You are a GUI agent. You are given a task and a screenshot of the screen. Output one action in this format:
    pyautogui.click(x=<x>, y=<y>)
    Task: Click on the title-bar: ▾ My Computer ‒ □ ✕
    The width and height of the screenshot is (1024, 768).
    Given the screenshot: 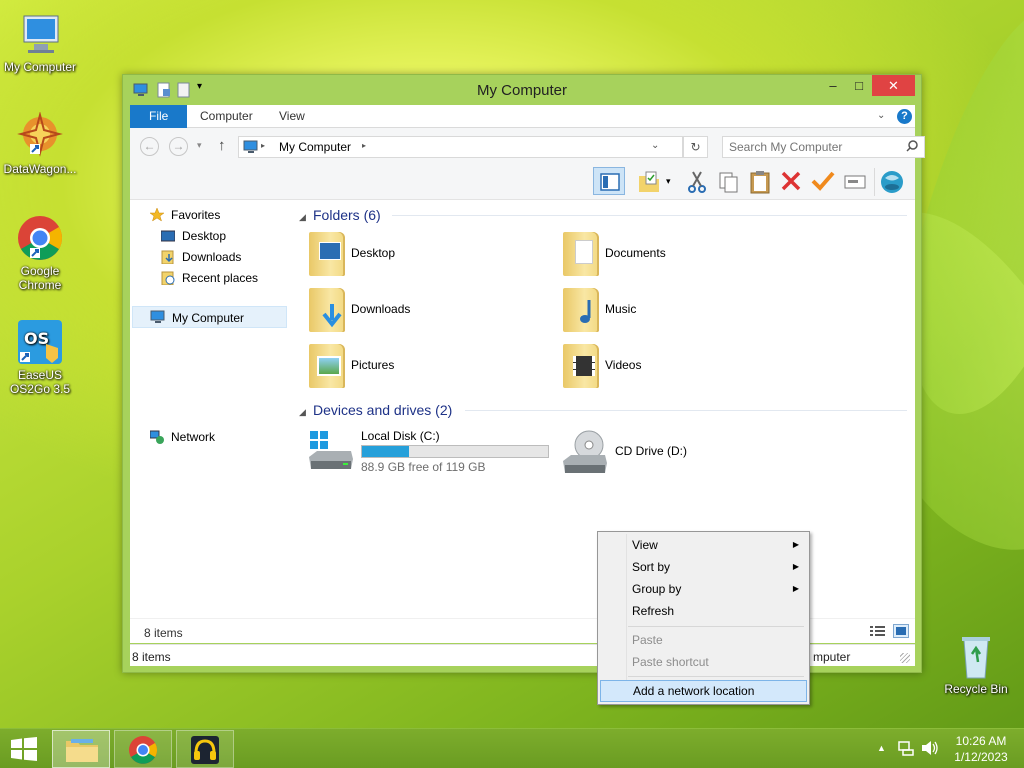 What is the action you would take?
    pyautogui.click(x=522, y=90)
    